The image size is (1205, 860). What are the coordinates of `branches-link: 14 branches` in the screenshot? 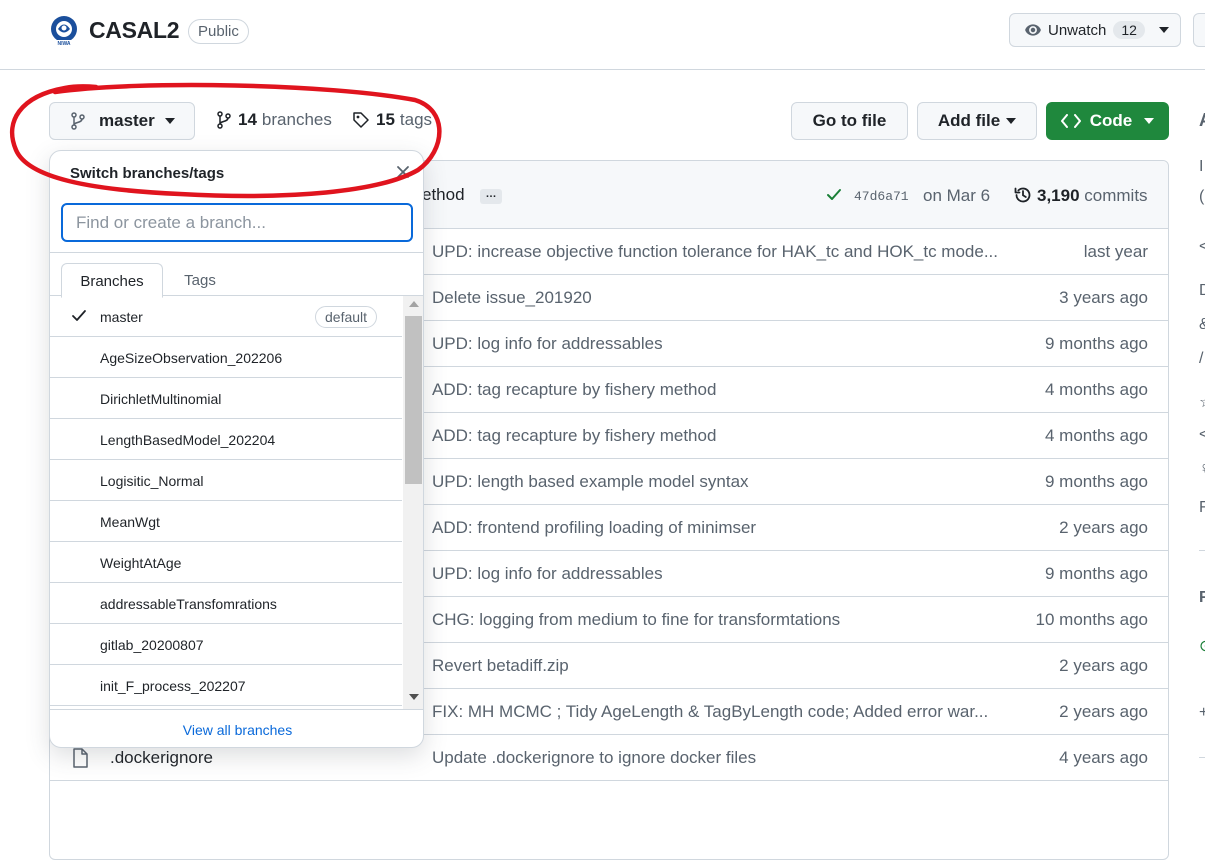 It's located at (274, 120).